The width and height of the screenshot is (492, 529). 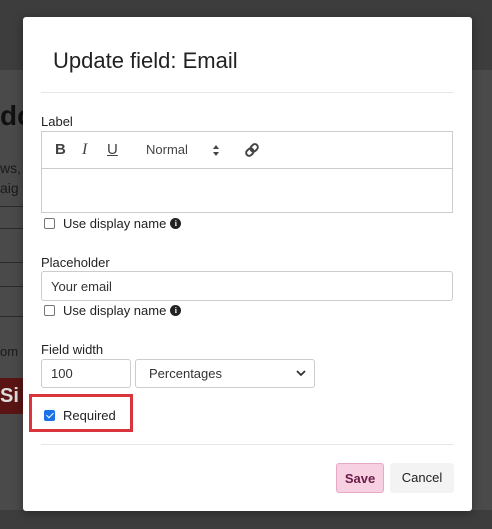 What do you see at coordinates (49, 415) in the screenshot?
I see `required-checkbox` at bounding box center [49, 415].